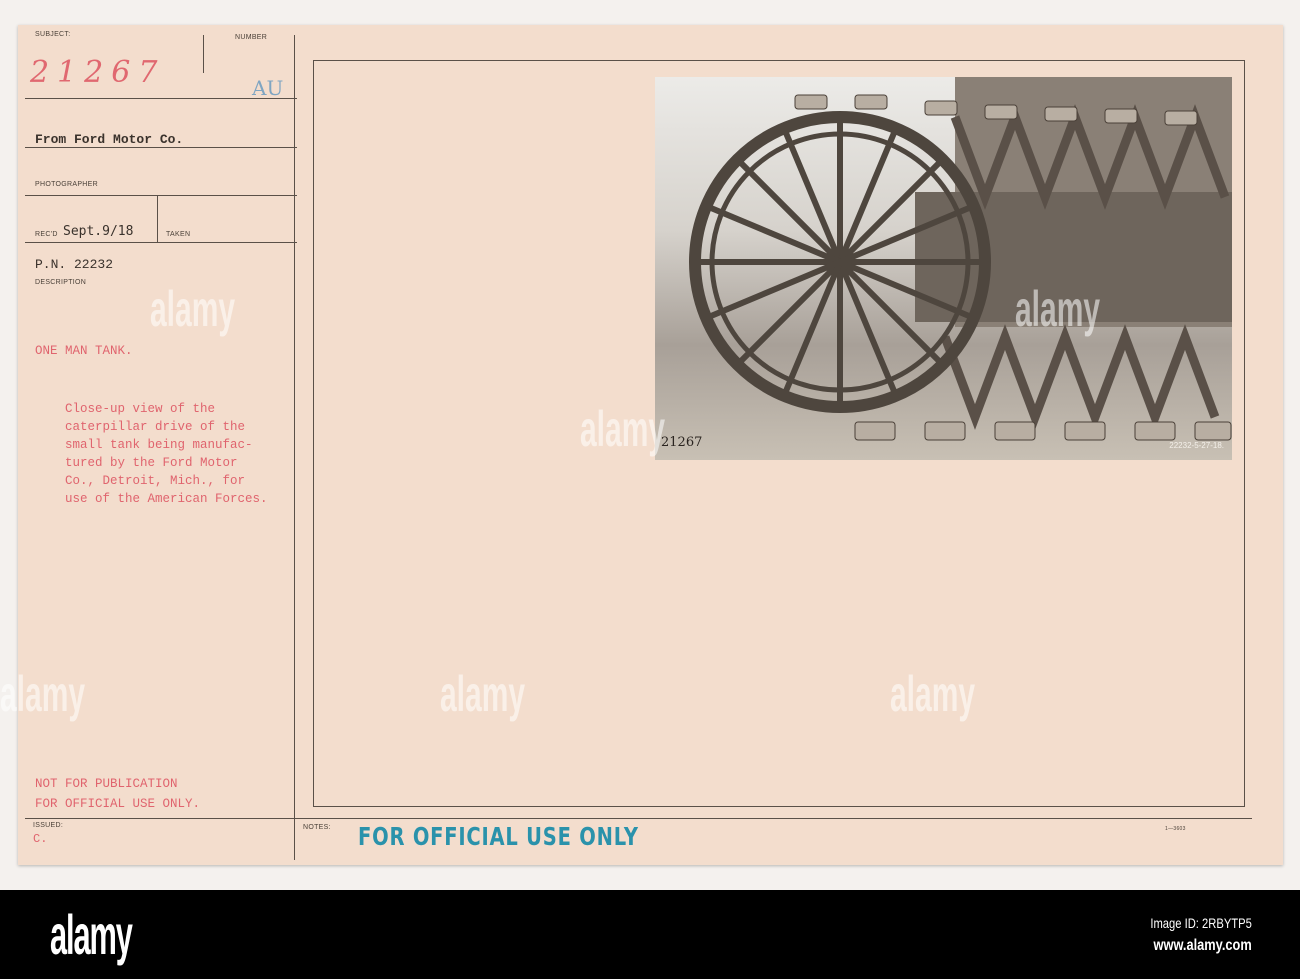  What do you see at coordinates (1175, 829) in the screenshot?
I see `form-number: 1—3603` at bounding box center [1175, 829].